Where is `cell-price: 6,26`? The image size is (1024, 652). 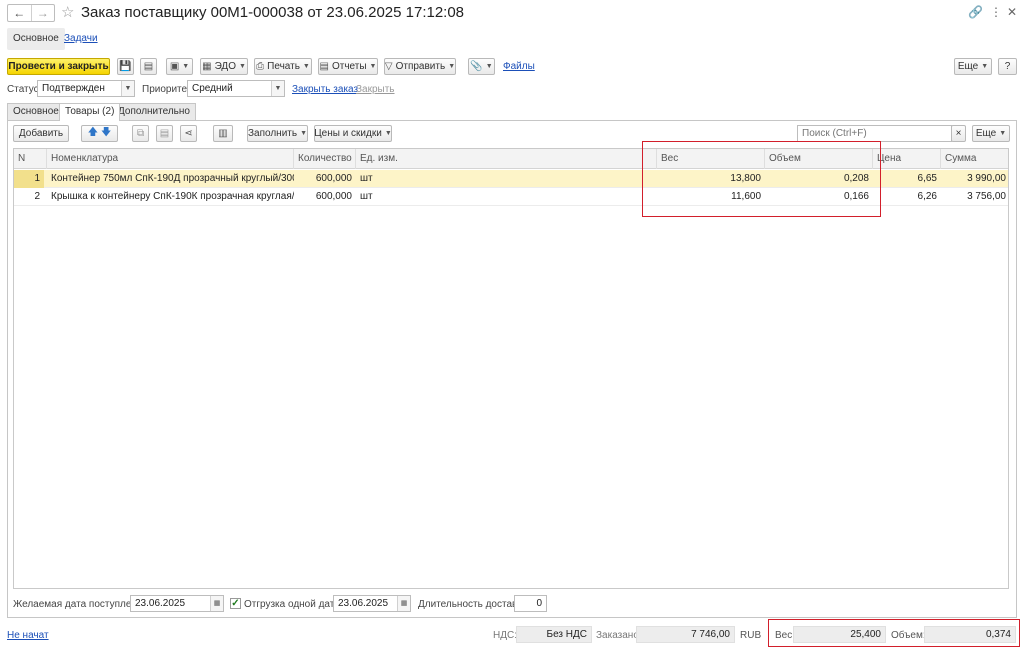
cell-price: 6,26 is located at coordinates (907, 197).